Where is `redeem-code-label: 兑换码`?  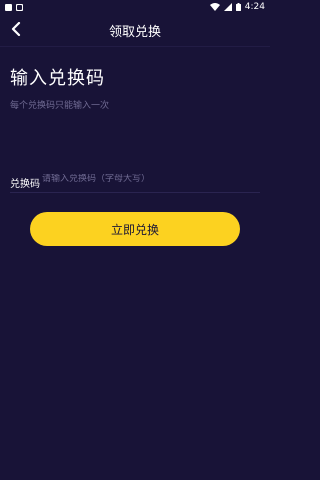 redeem-code-label: 兑换码 is located at coordinates (25, 184).